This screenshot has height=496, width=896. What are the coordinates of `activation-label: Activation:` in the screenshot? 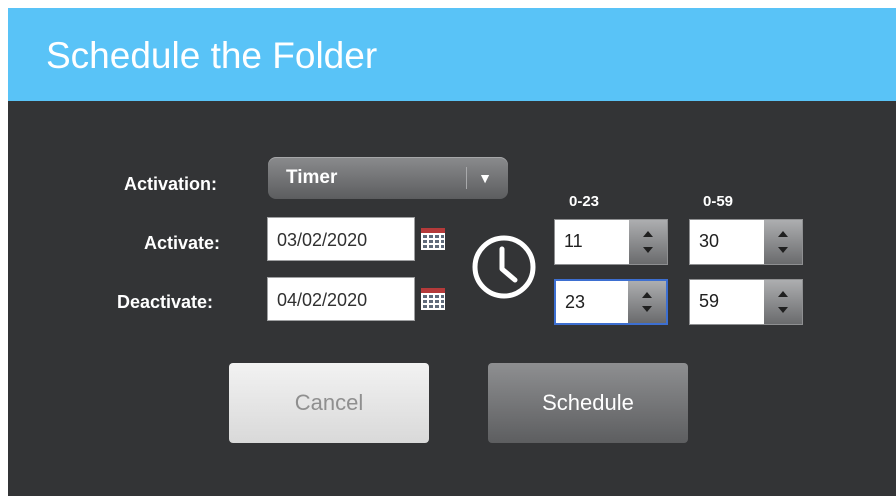 It's located at (171, 184).